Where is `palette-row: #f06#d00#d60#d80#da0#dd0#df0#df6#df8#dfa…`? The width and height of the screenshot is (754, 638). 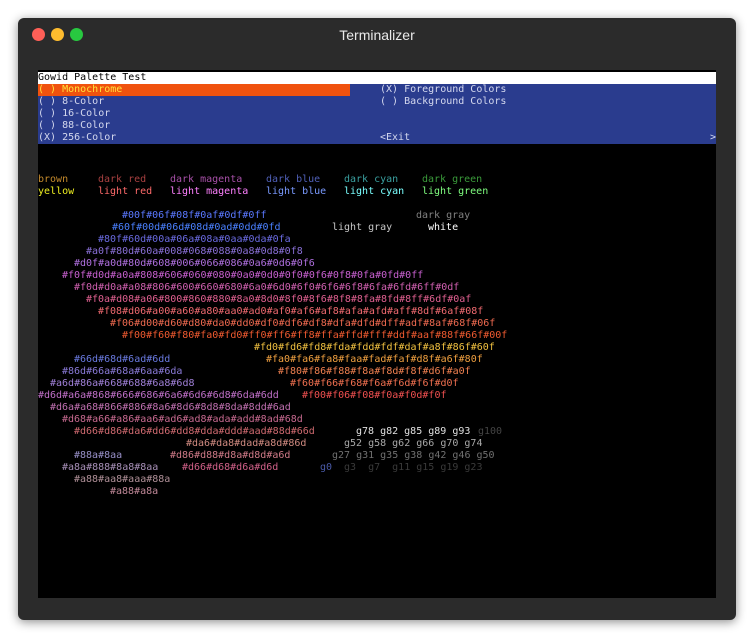
palette-row: #f06#d00#d60#d80#da0#dd0#df0#df6#df8#dfa… is located at coordinates (303, 323).